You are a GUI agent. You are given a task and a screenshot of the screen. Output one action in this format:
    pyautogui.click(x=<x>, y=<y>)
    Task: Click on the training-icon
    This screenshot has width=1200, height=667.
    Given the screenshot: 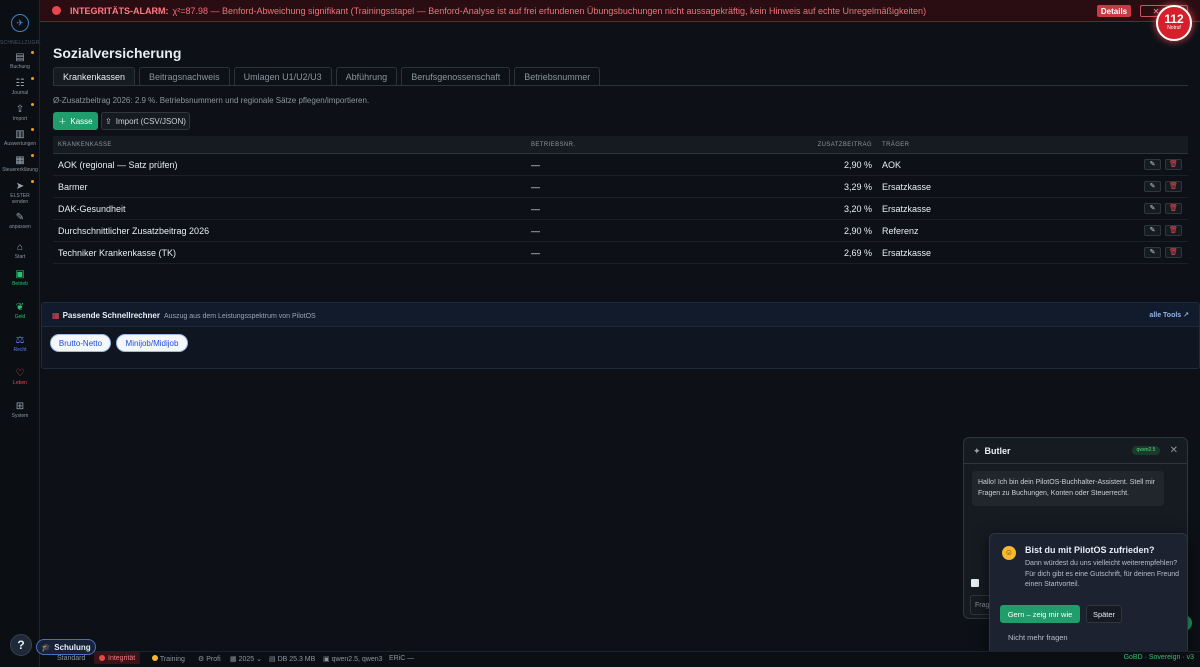 What is the action you would take?
    pyautogui.click(x=155, y=658)
    